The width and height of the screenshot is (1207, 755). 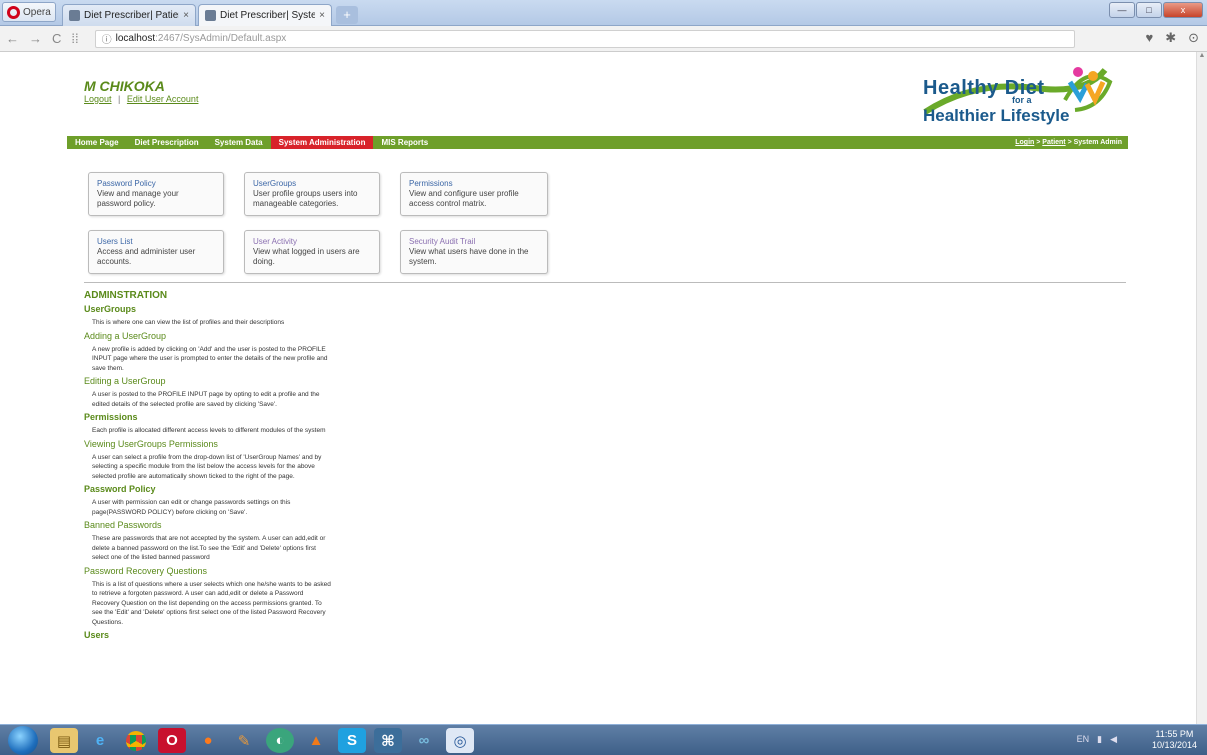 I want to click on forward-arrow-icon: →, so click(x=35, y=38).